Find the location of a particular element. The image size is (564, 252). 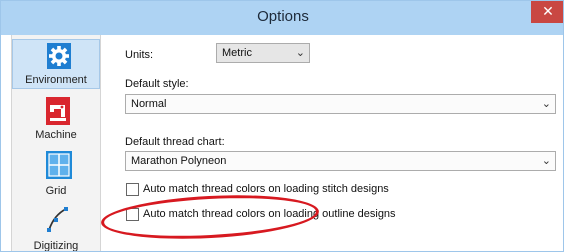

units-label: Units: is located at coordinates (139, 55).